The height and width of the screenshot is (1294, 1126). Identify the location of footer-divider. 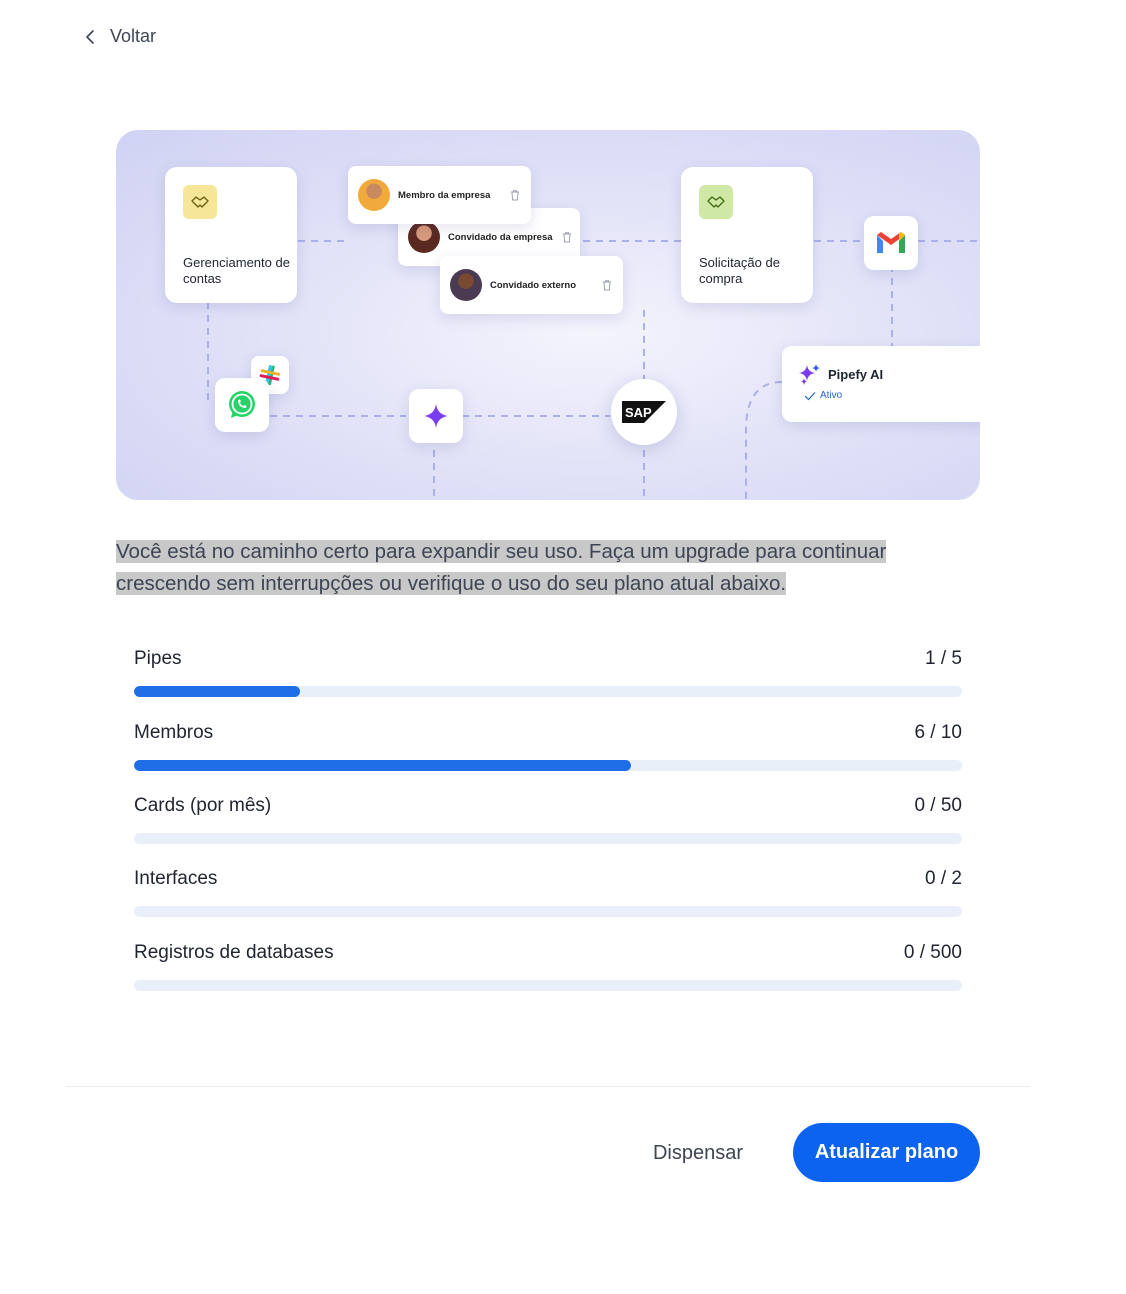
(548, 1086).